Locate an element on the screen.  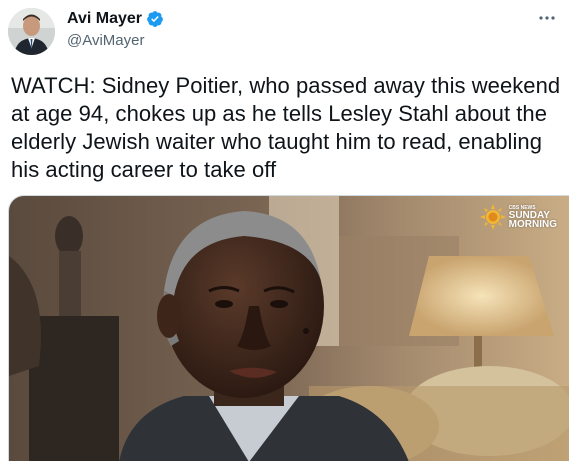
author-handle: @AviMayer is located at coordinates (105, 40).